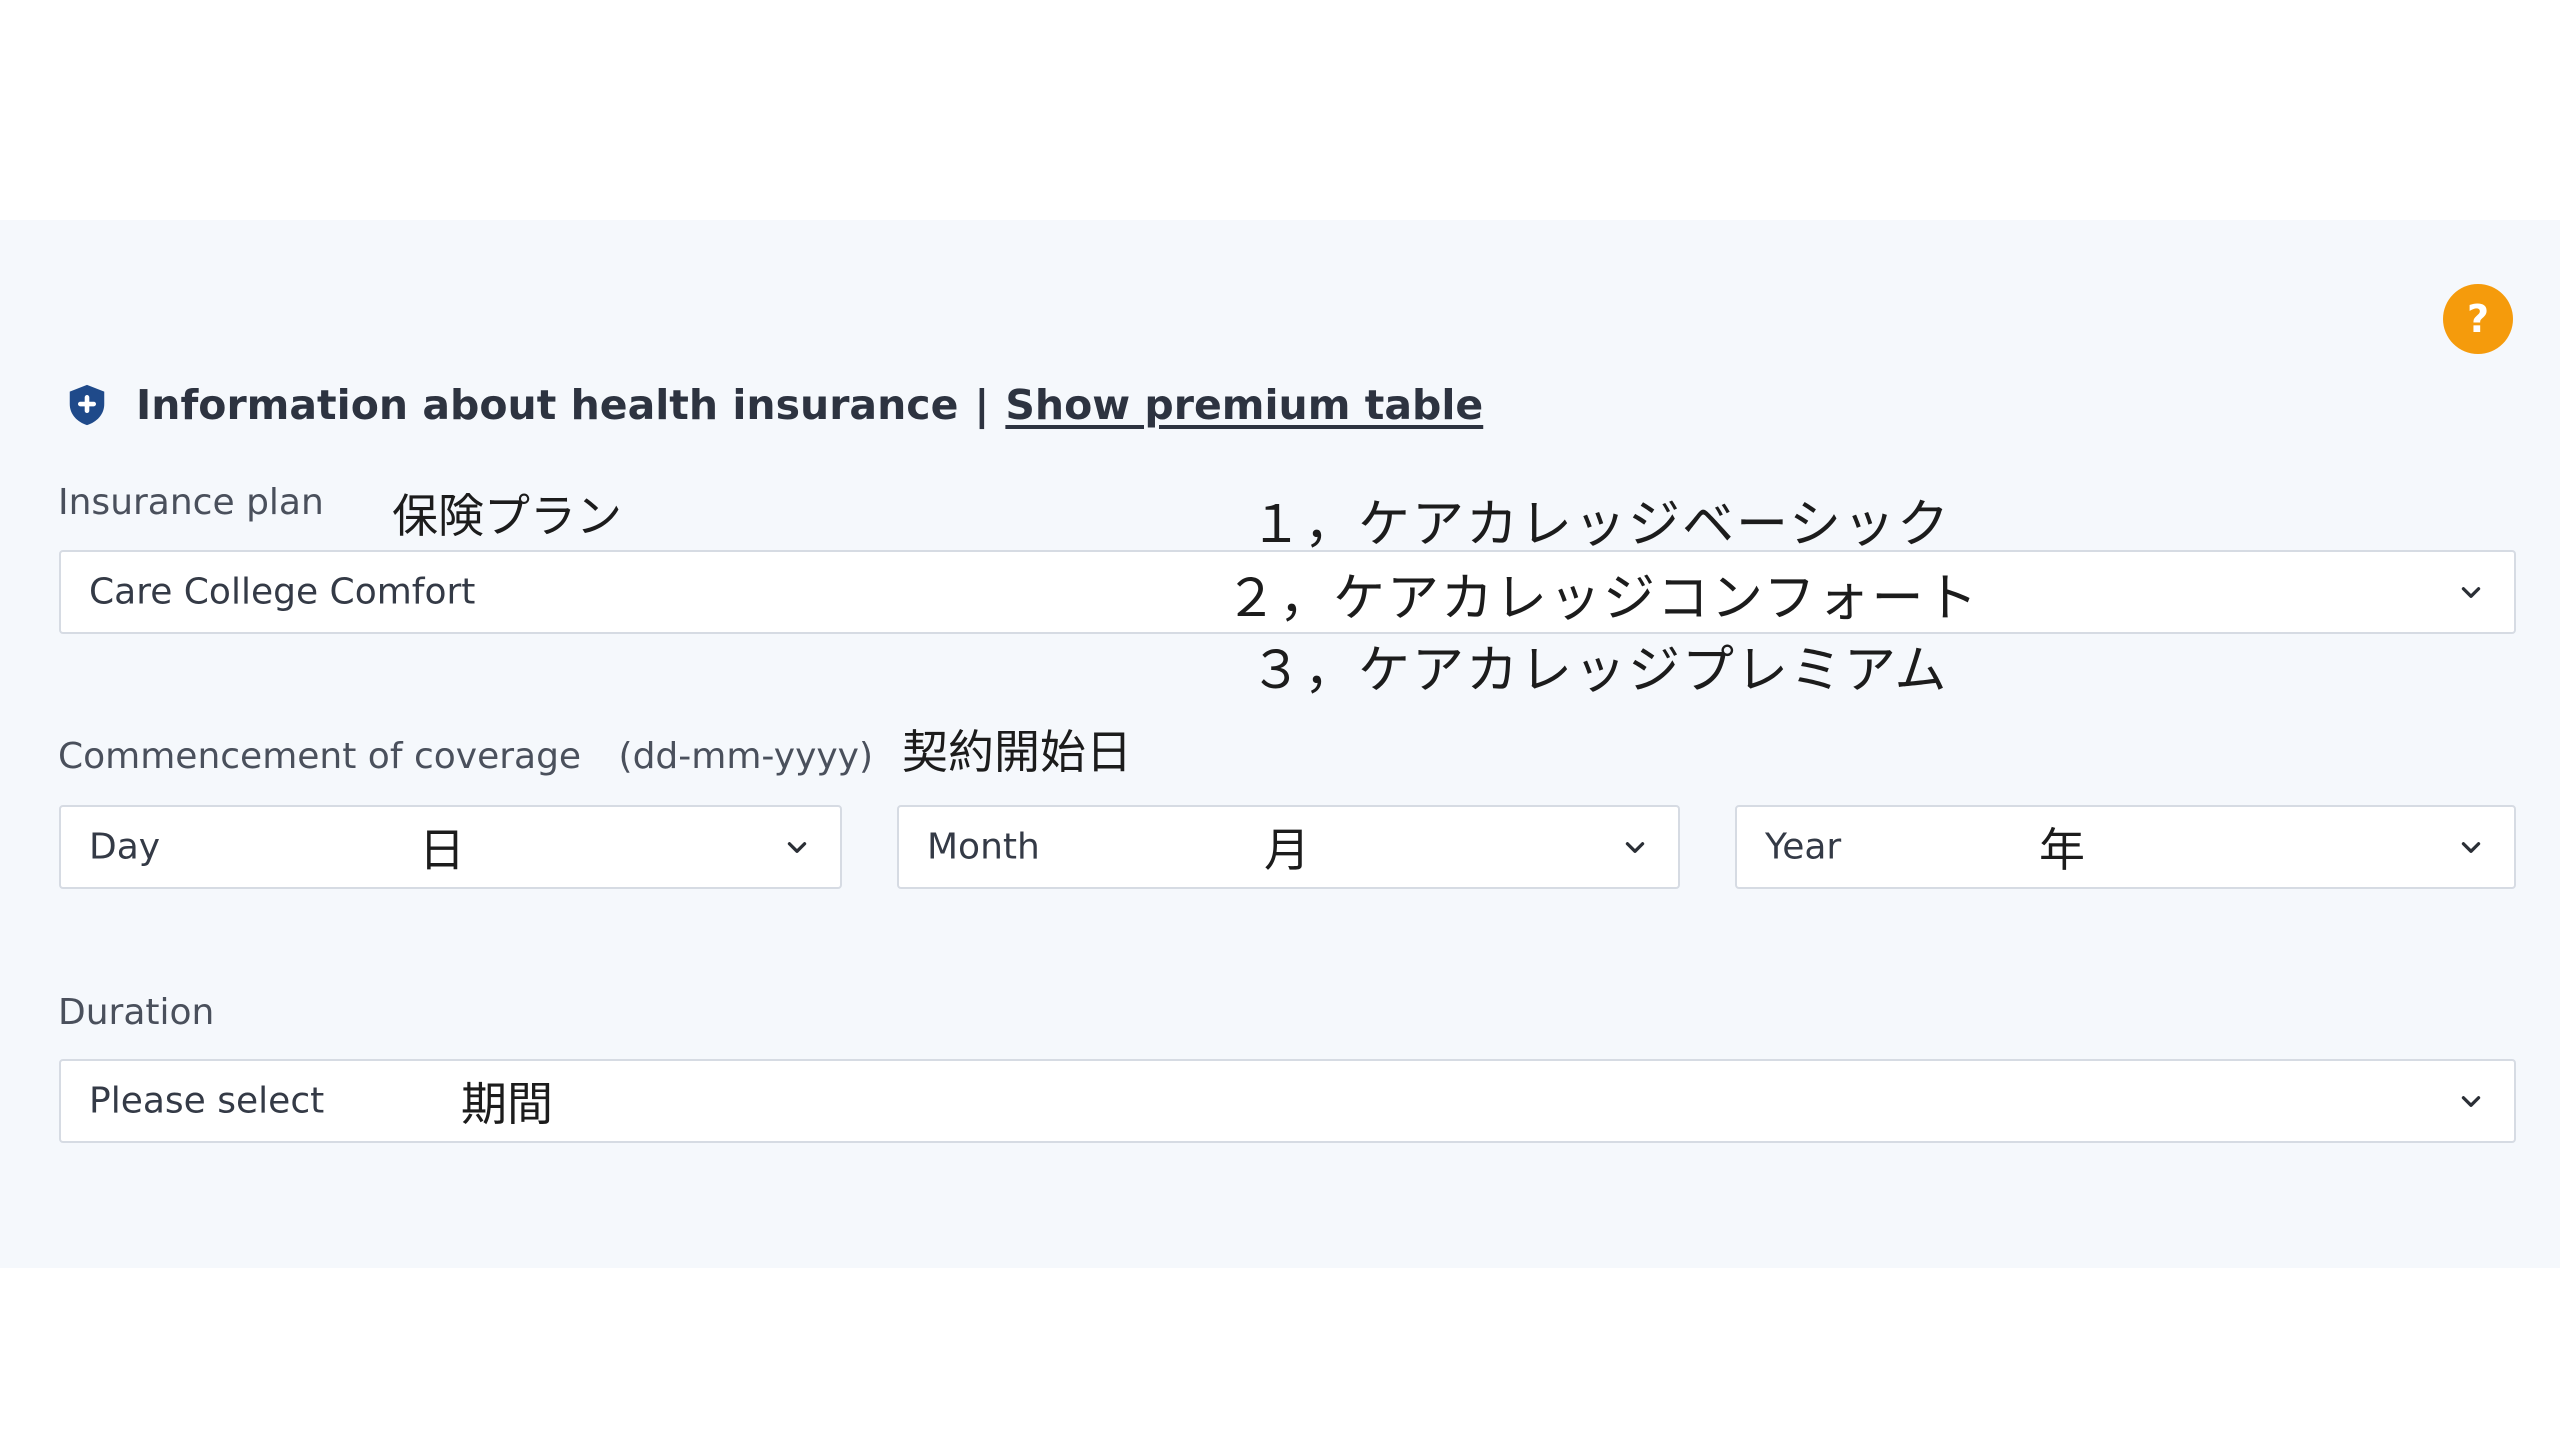 The image size is (2560, 1440). Describe the element at coordinates (282, 592) in the screenshot. I see `insurance-plan-value: Care College Comfort` at that location.